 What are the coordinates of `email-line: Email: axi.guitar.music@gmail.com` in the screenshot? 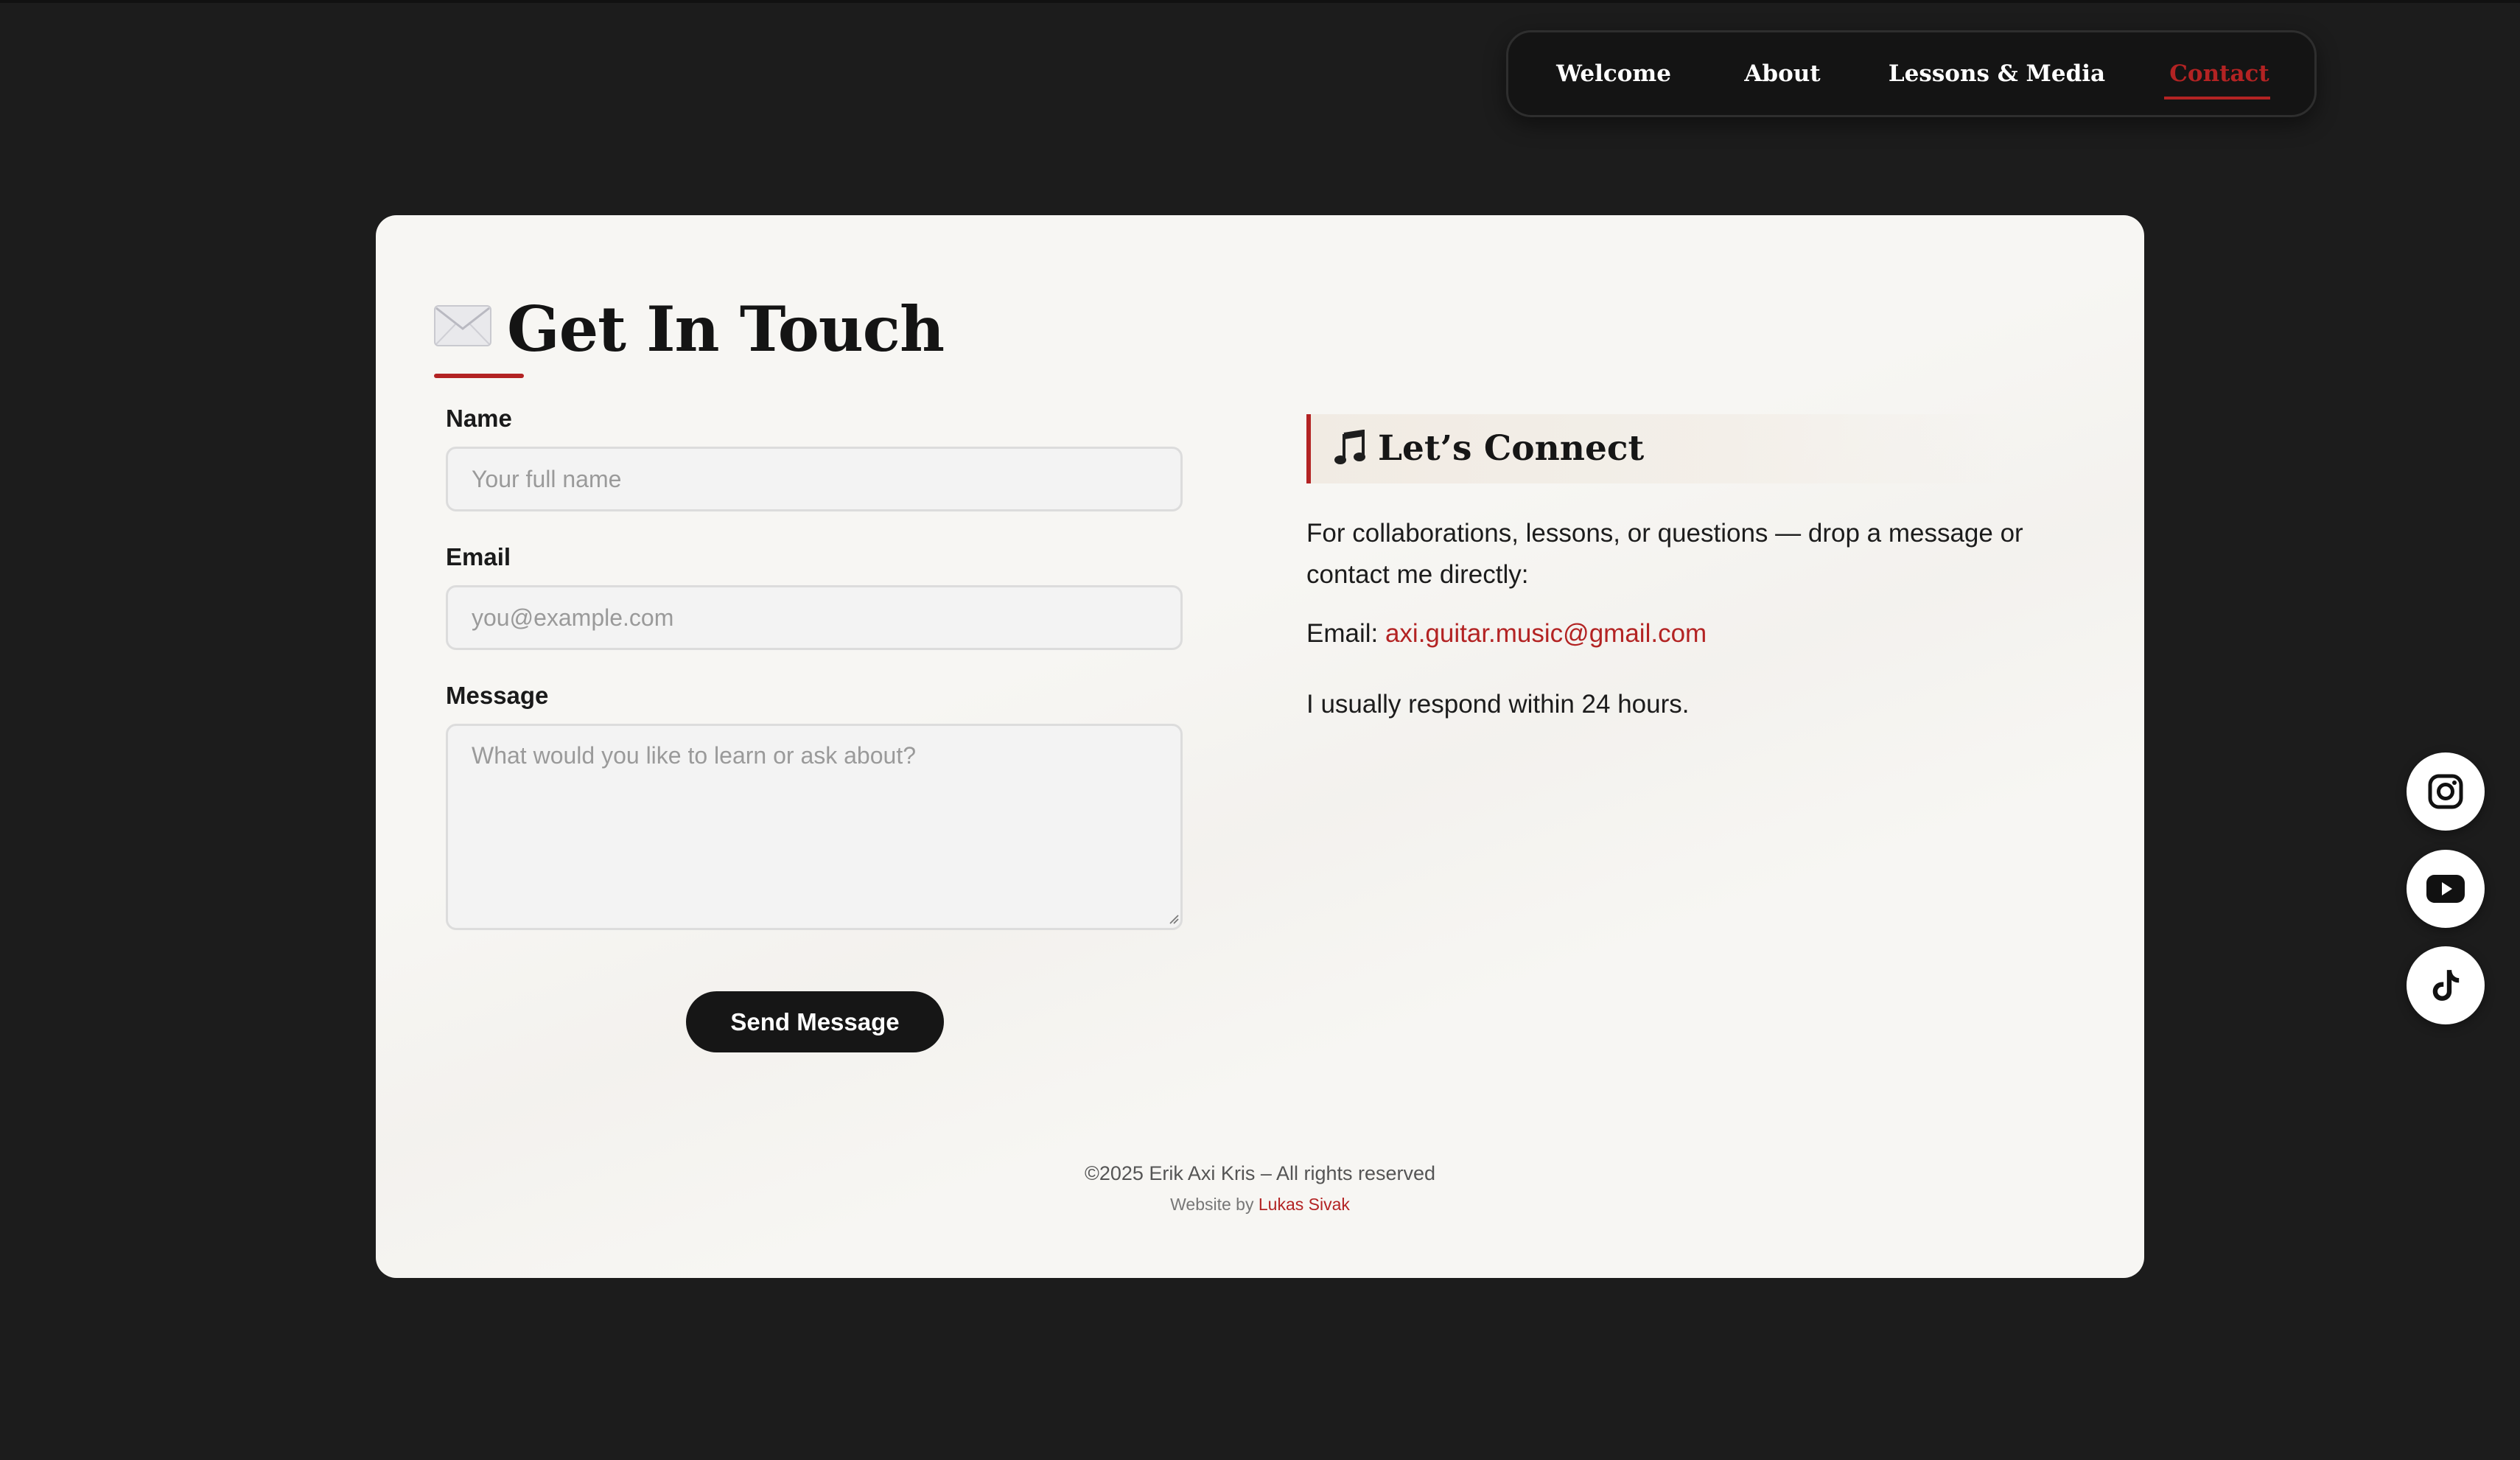 It's located at (1674, 633).